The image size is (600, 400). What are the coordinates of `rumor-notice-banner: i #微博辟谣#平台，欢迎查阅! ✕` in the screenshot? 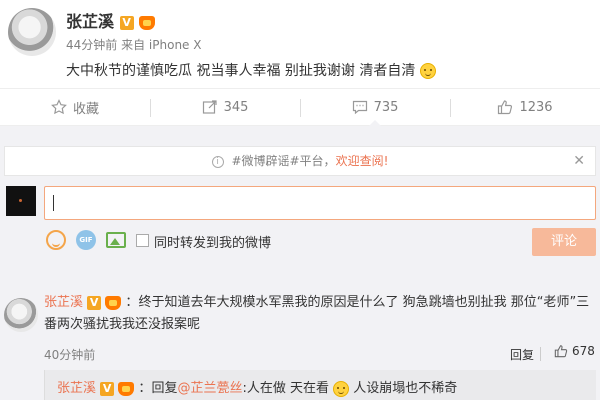 It's located at (300, 161).